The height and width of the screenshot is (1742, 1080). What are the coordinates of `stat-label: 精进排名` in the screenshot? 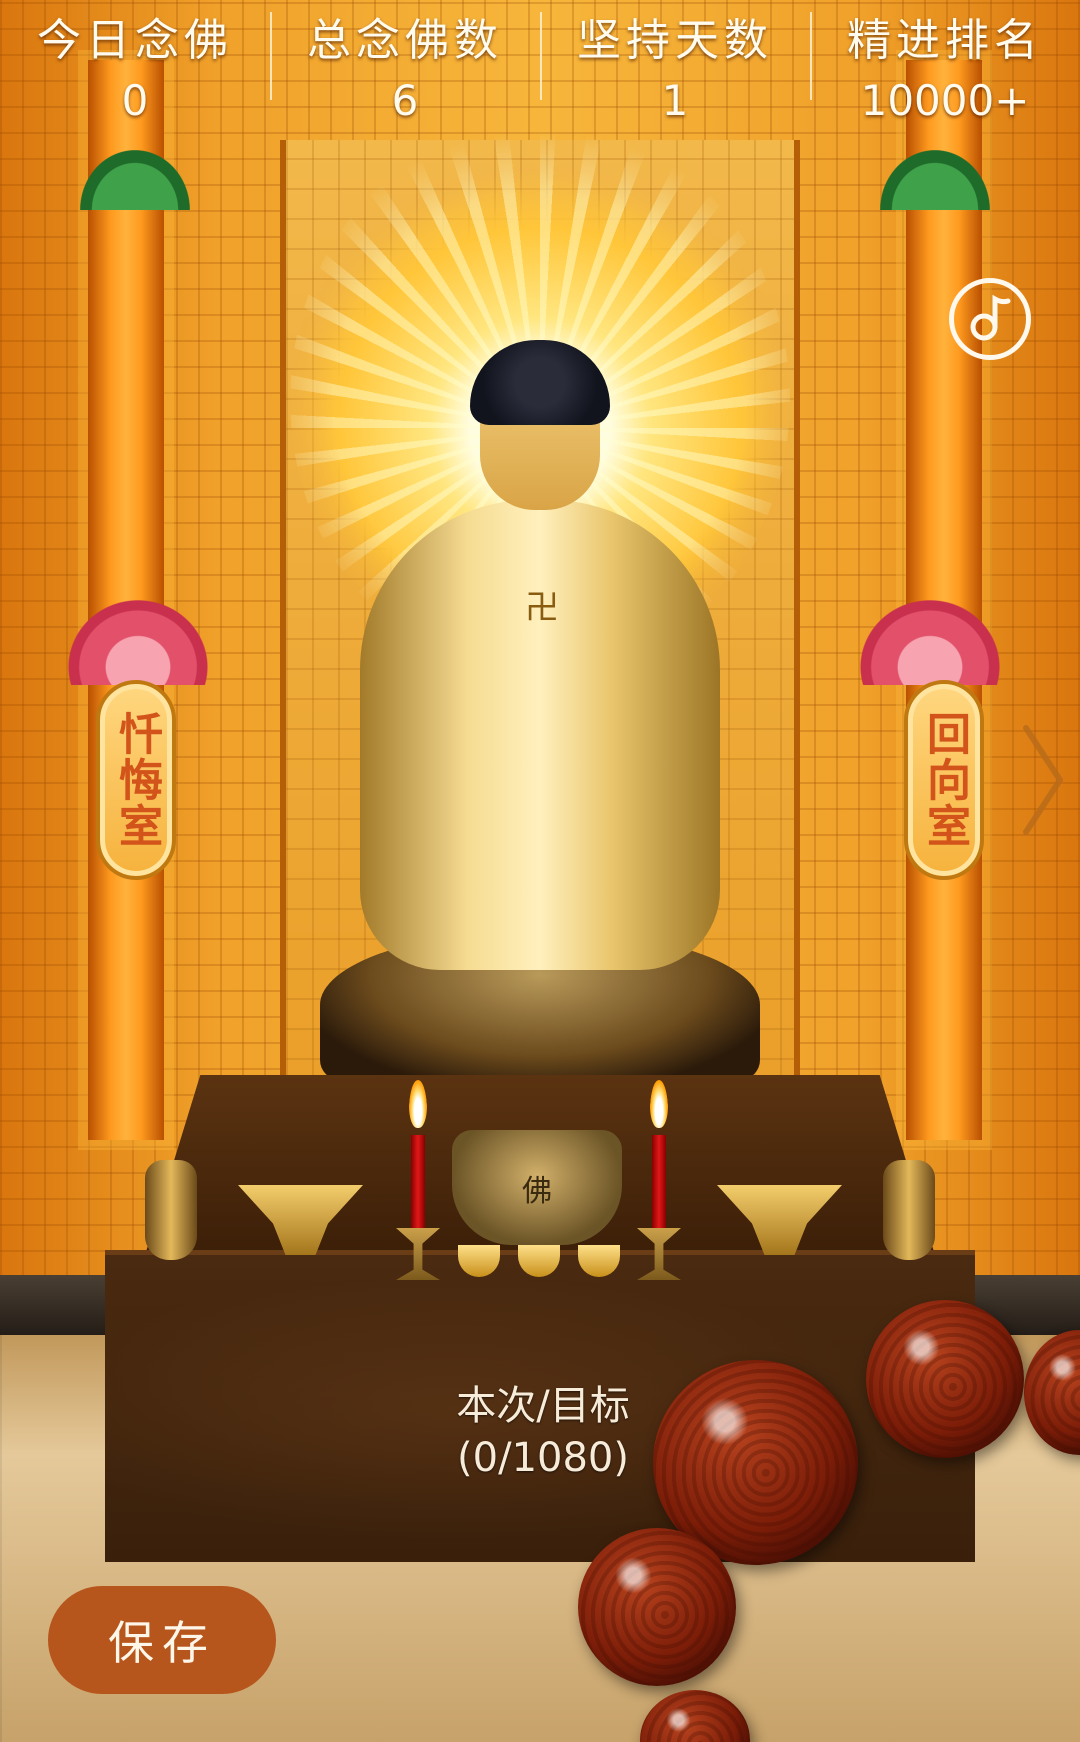 It's located at (945, 40).